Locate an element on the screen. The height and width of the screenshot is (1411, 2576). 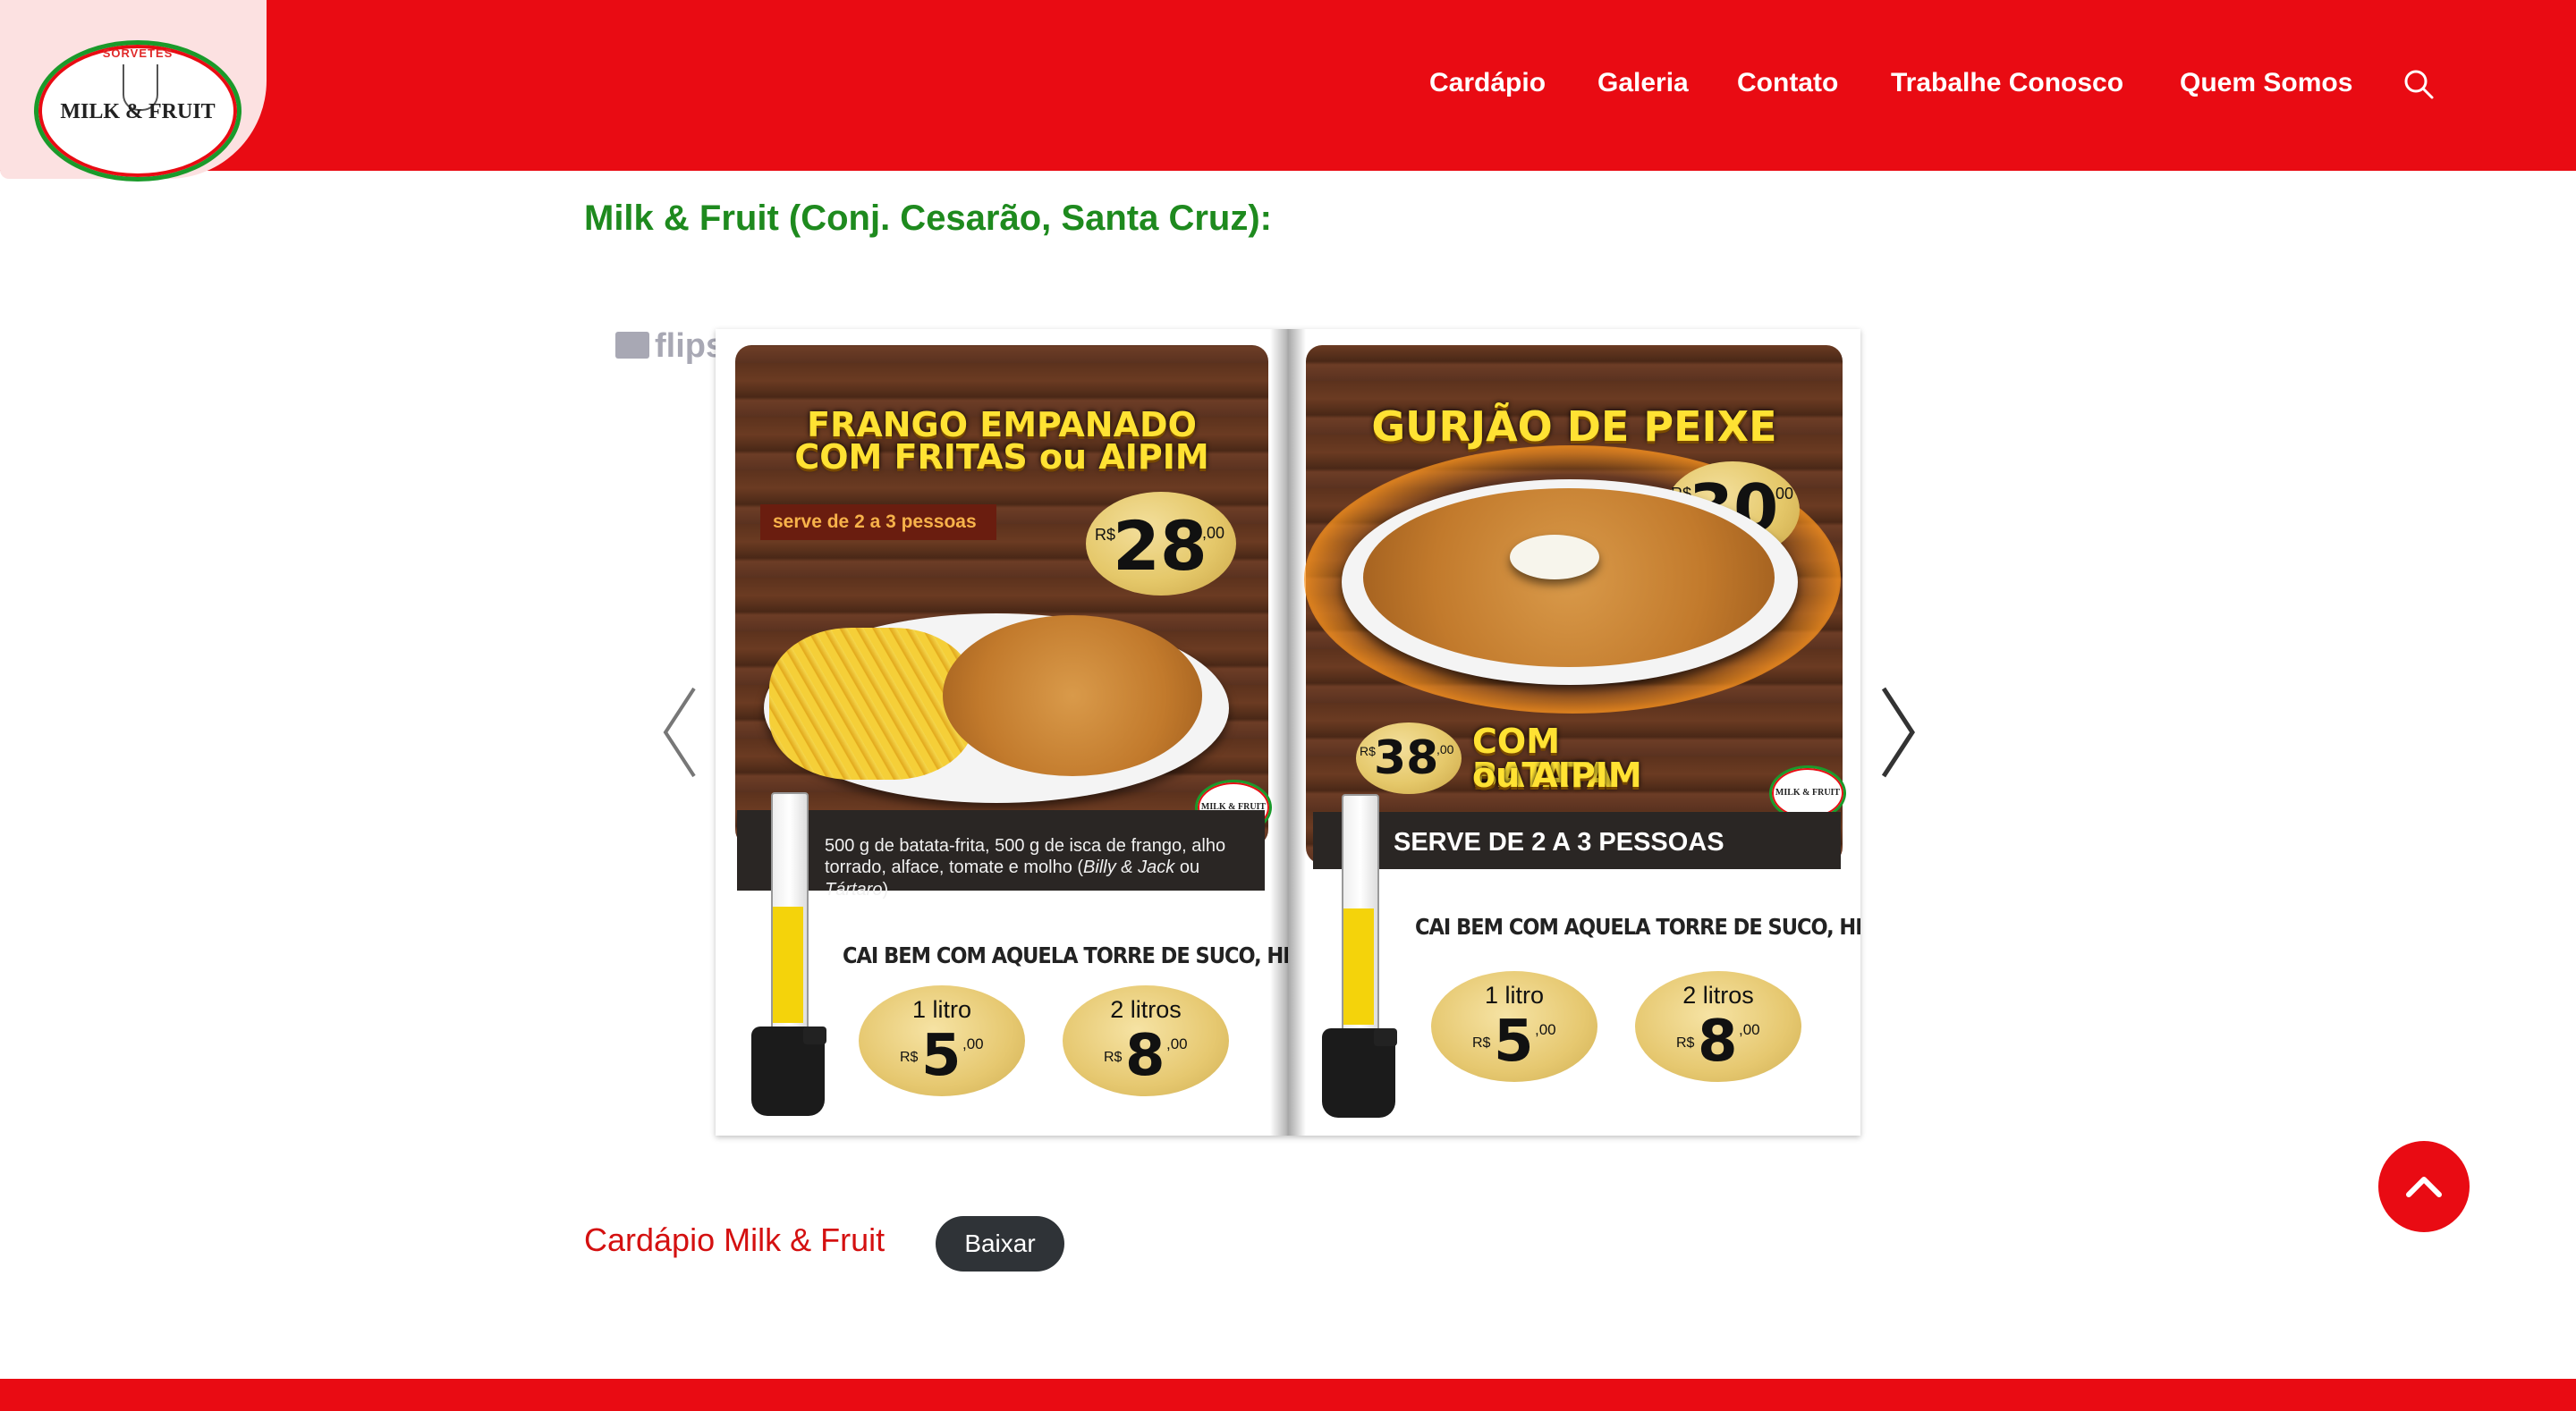
nav-galeria: Galeria is located at coordinates (1643, 83).